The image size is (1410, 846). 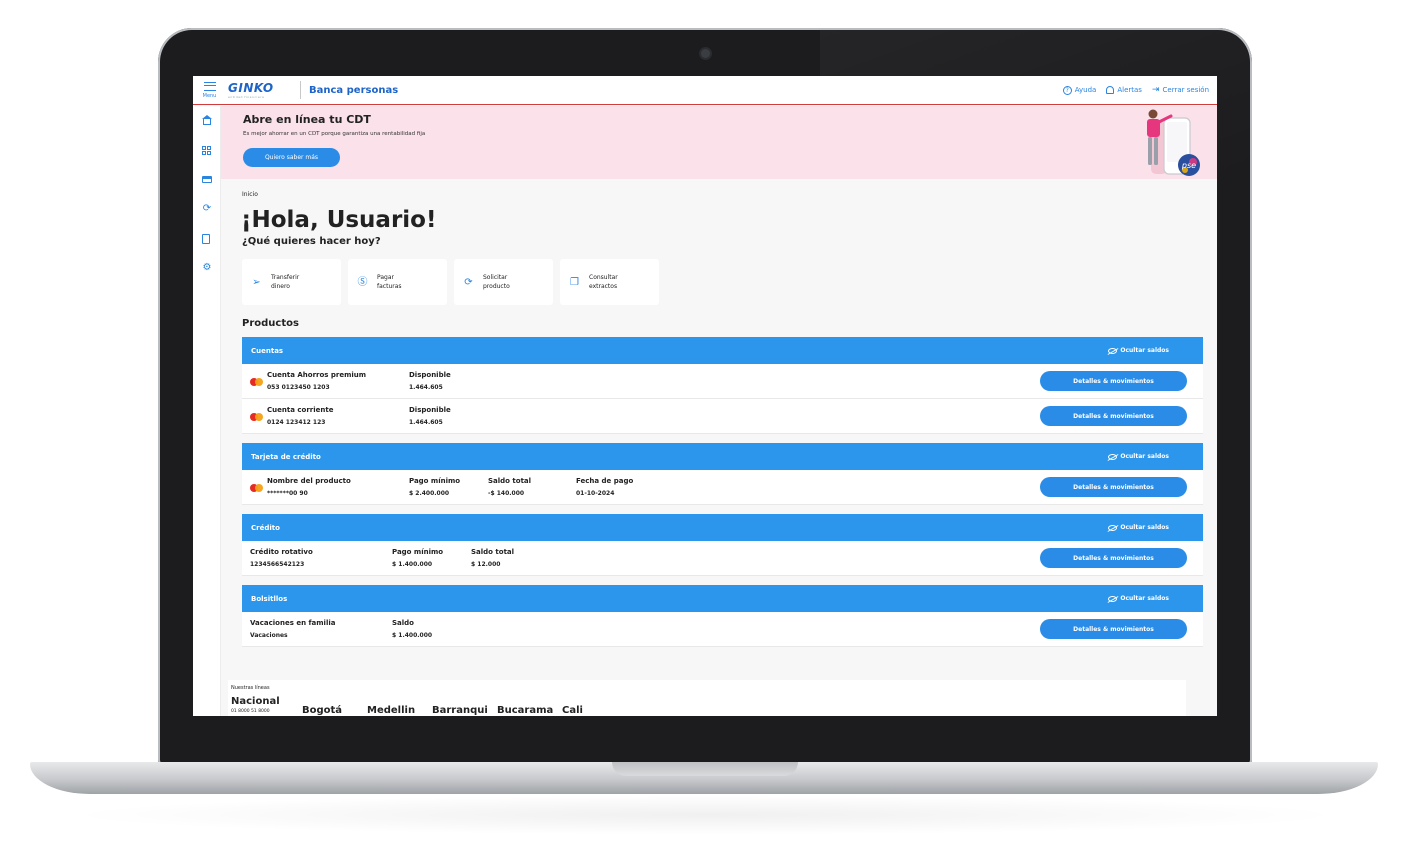 What do you see at coordinates (722, 350) in the screenshot?
I see `section-header: Cuentas Ocultar saldos` at bounding box center [722, 350].